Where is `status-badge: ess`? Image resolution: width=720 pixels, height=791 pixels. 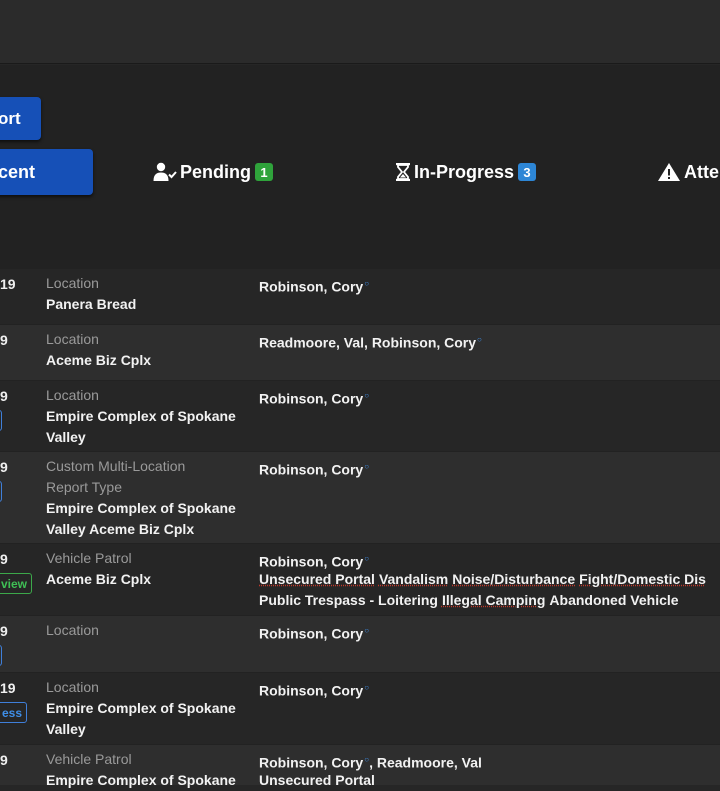
status-badge: ess is located at coordinates (13, 712).